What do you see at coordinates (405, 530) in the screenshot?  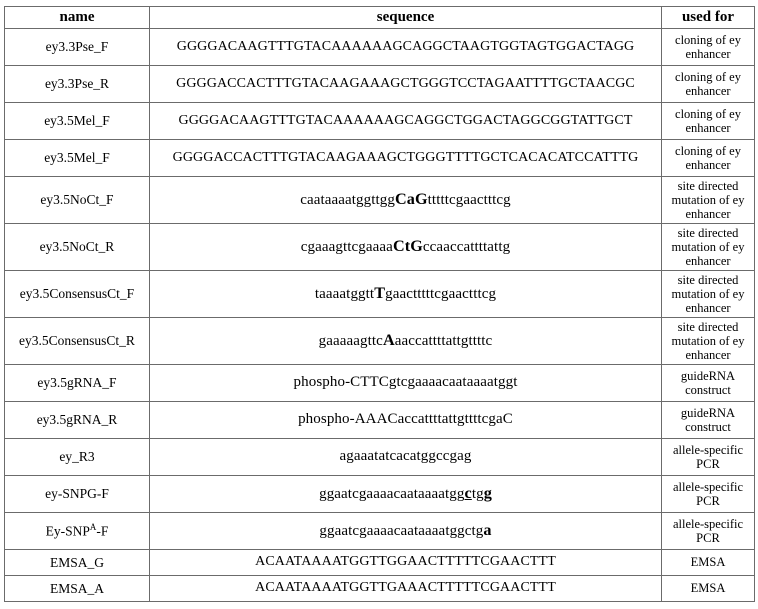 I see `primer-sequence-cell: ggaatcgaaaacaataaaatggctga` at bounding box center [405, 530].